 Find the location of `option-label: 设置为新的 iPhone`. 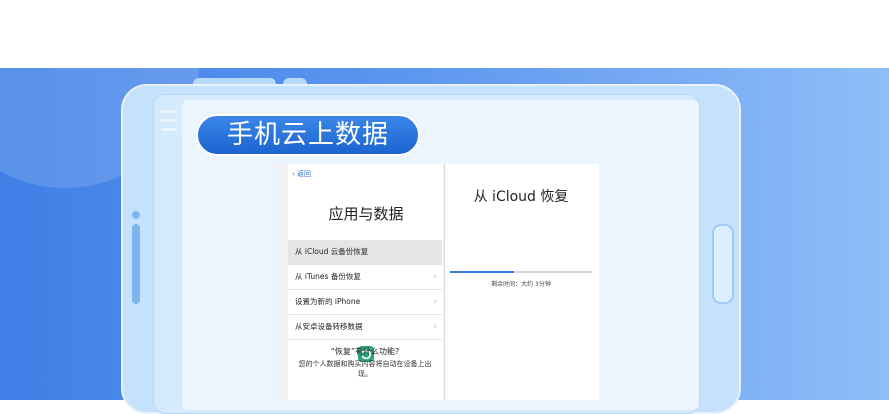

option-label: 设置为新的 iPhone is located at coordinates (328, 301).